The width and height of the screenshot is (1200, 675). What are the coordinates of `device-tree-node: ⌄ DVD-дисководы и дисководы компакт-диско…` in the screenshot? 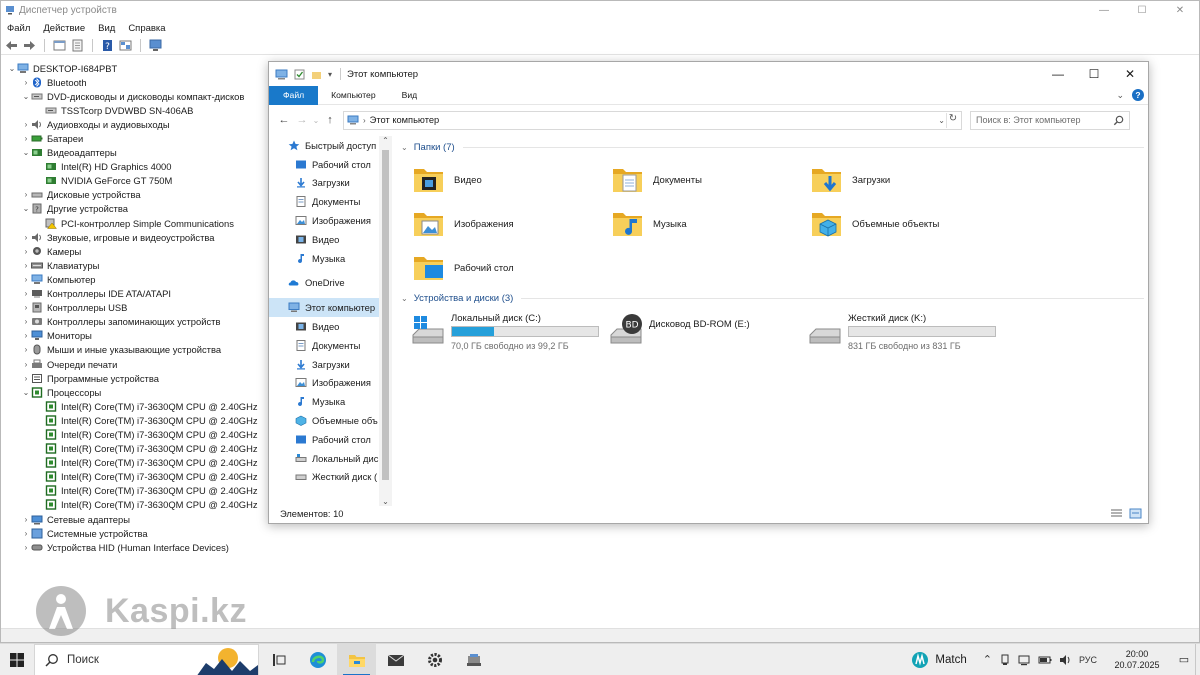 It's located at (136, 96).